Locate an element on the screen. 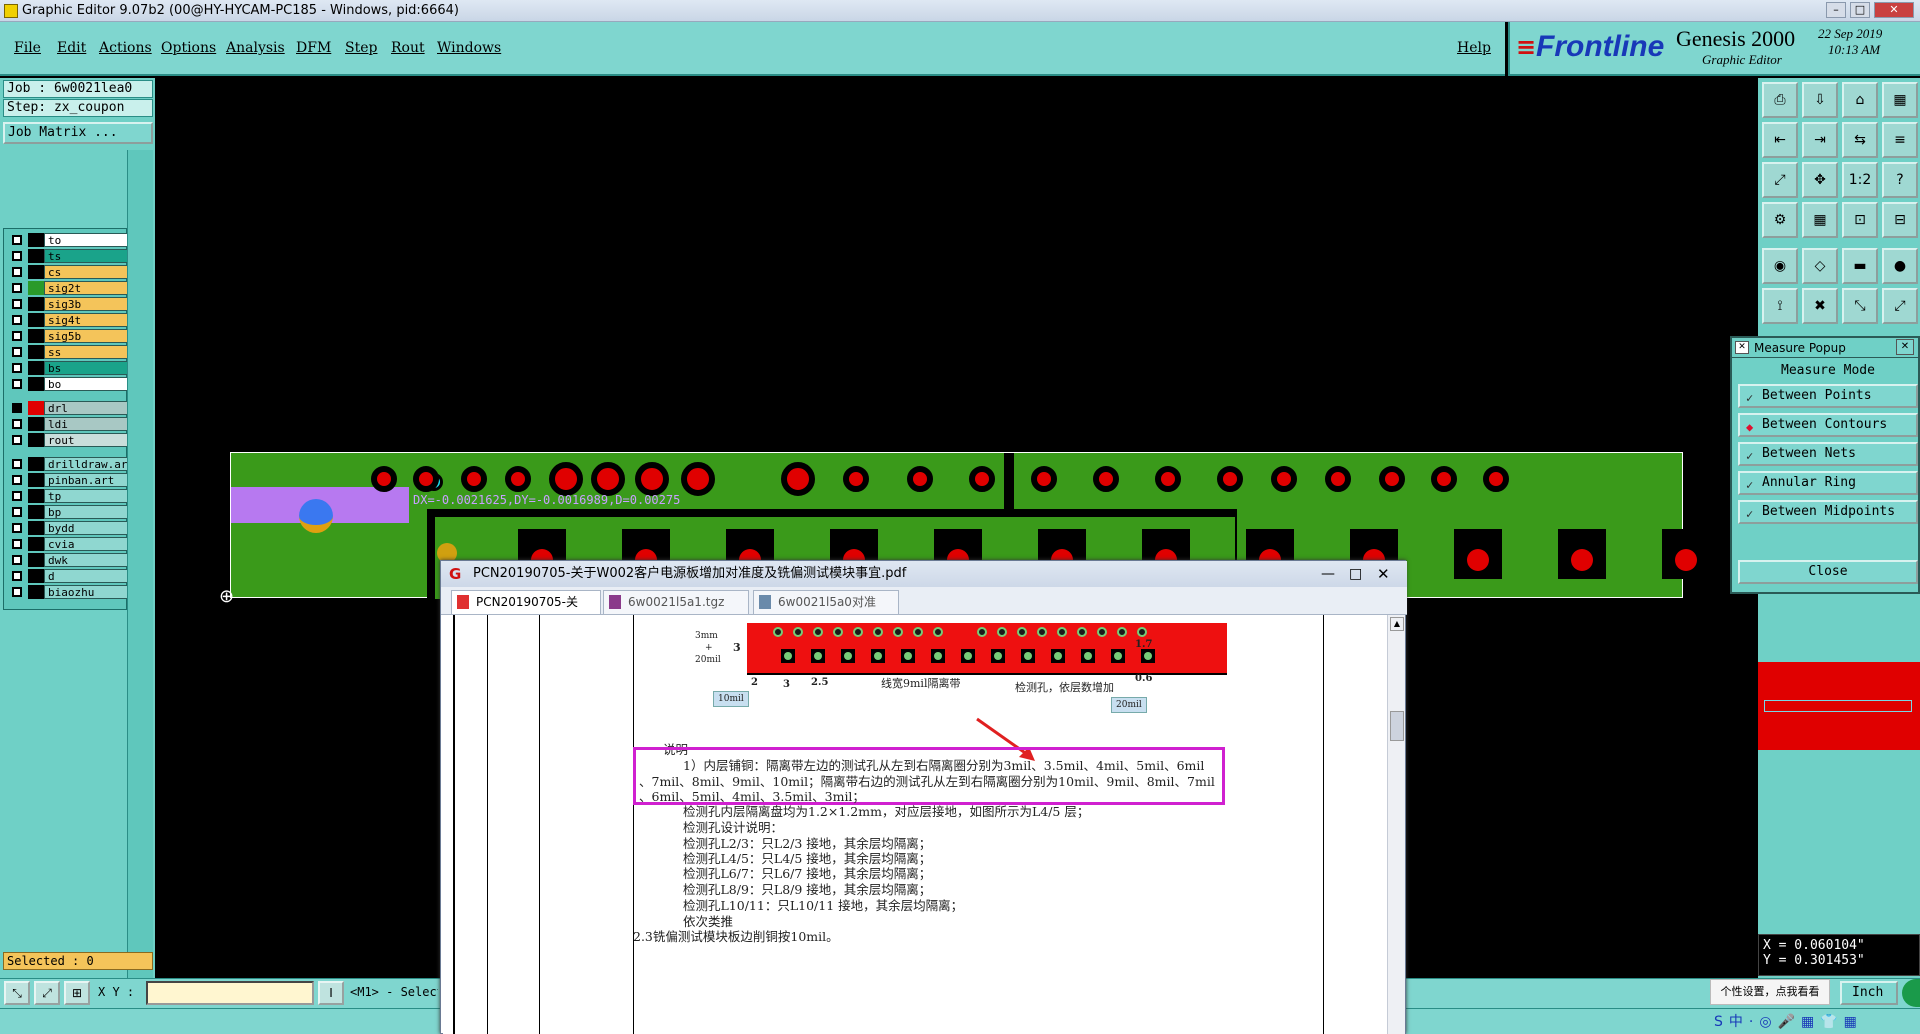  zoom-tool-icon: ⤡ is located at coordinates (17, 993).